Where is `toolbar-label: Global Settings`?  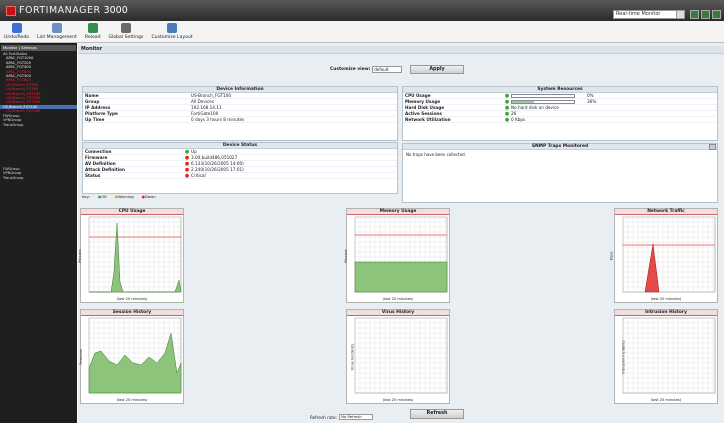 toolbar-label: Global Settings is located at coordinates (126, 37).